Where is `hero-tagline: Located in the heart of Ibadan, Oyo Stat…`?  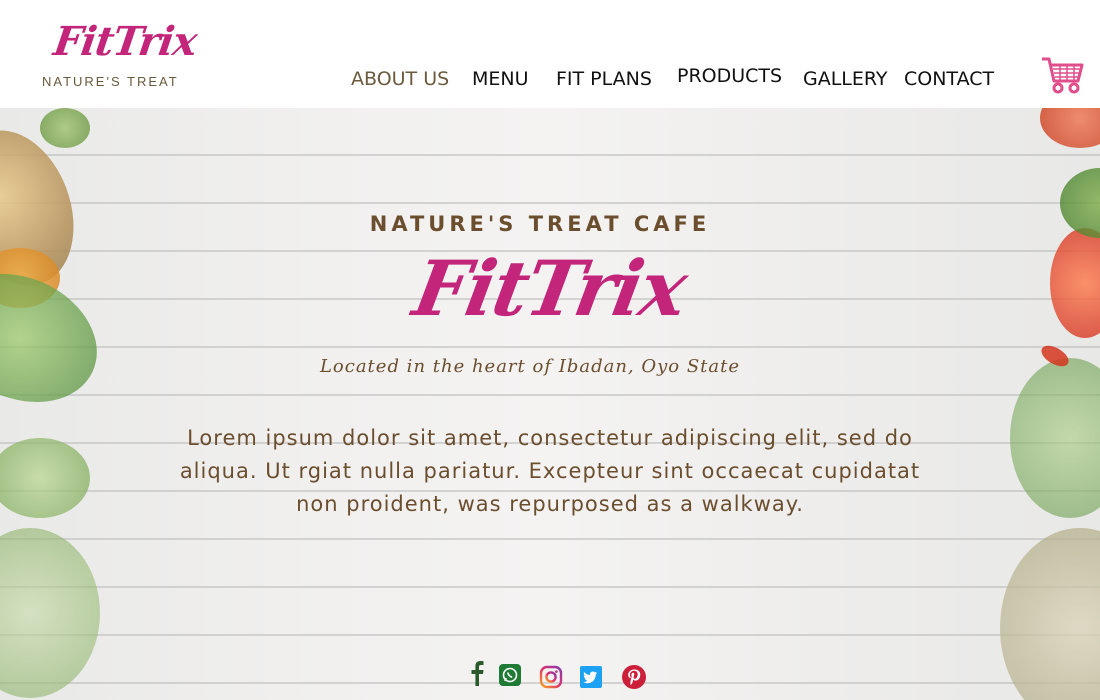
hero-tagline: Located in the heart of Ibadan, Oyo Stat… is located at coordinates (530, 366).